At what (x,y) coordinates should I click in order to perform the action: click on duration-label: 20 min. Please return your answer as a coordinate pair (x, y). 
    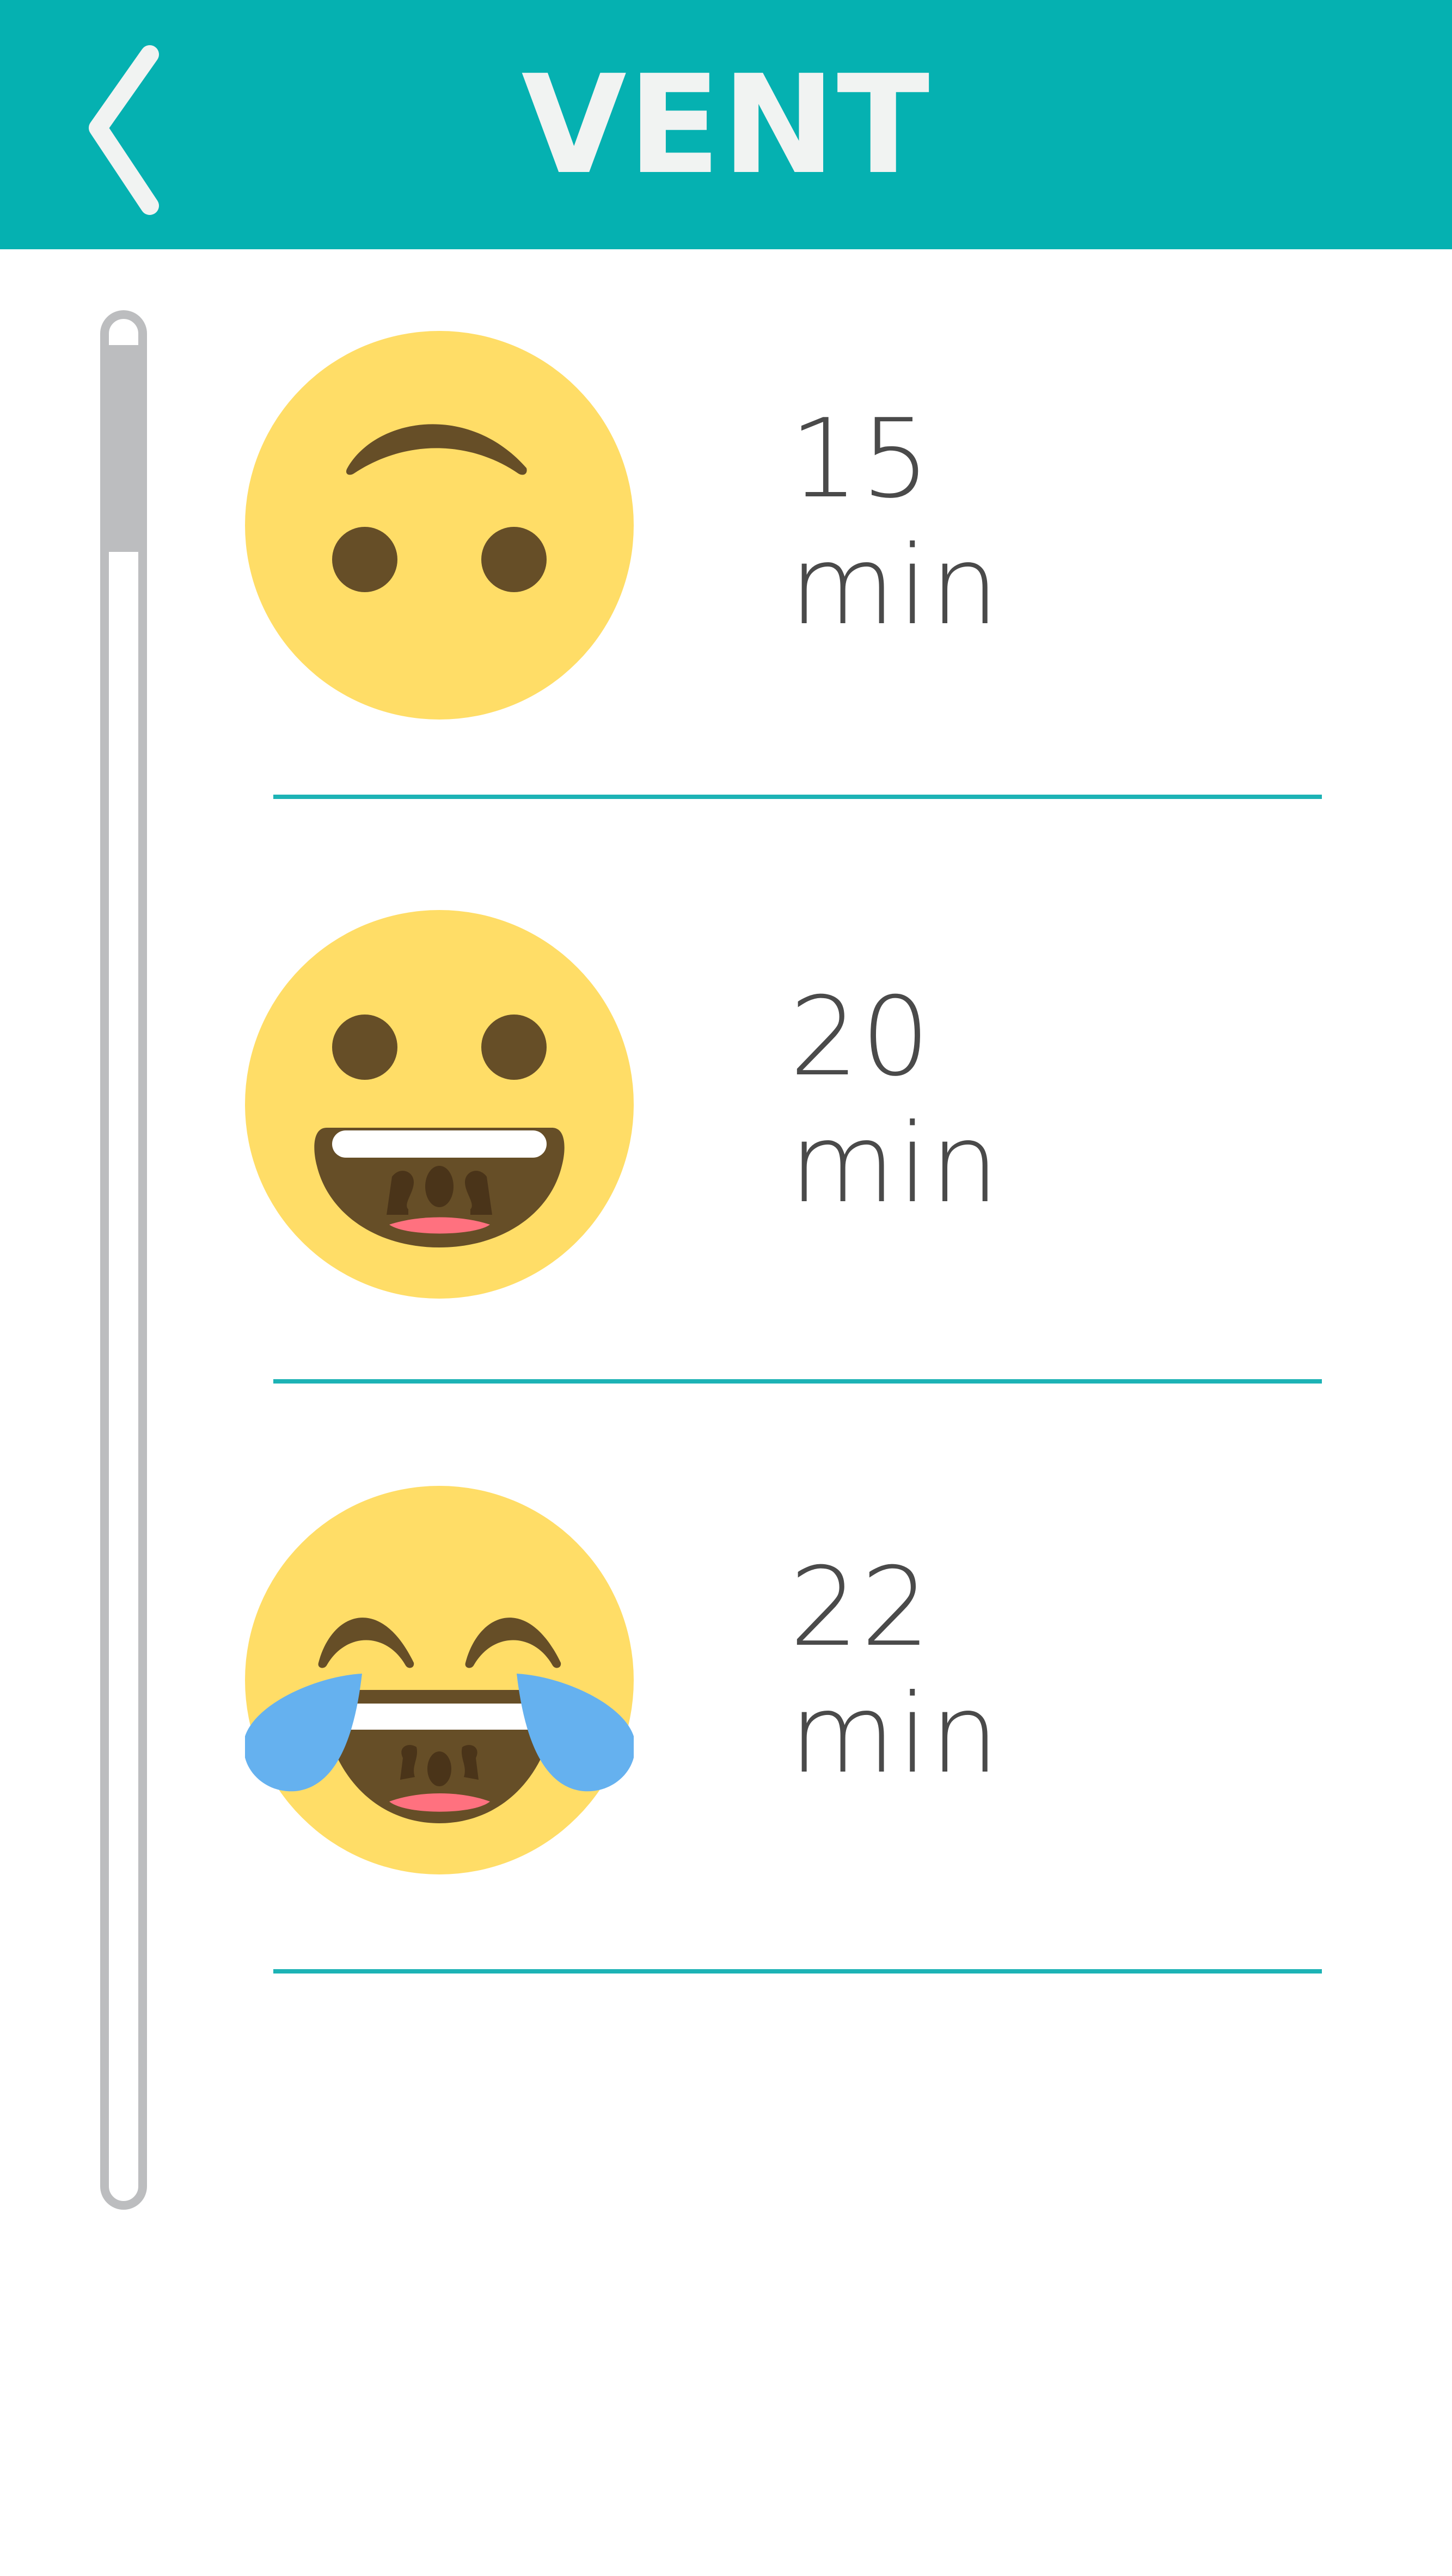
    Looking at the image, I should click on (896, 1100).